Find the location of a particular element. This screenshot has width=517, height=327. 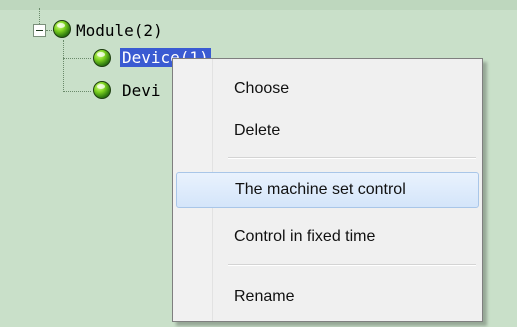

tree-top-edge is located at coordinates (258, 5).